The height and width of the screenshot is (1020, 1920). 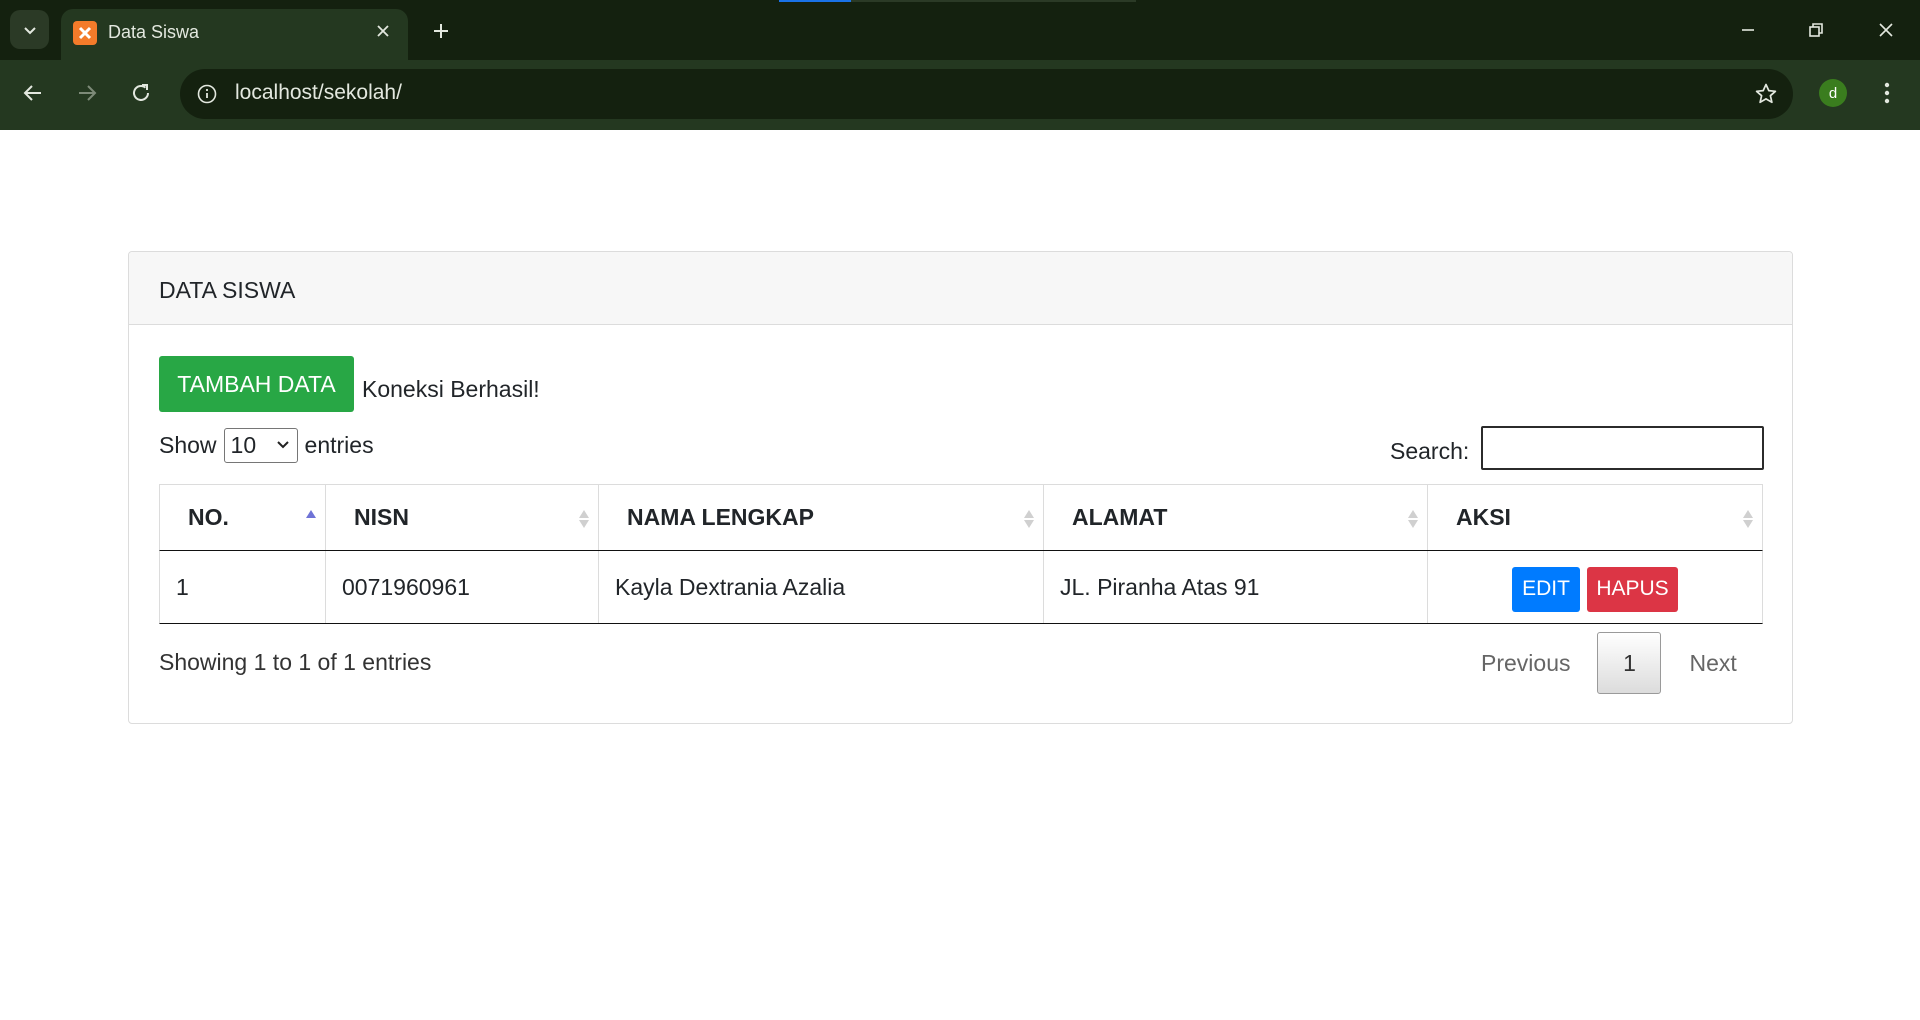 What do you see at coordinates (993, 1) in the screenshot?
I see `tab-strip-divider` at bounding box center [993, 1].